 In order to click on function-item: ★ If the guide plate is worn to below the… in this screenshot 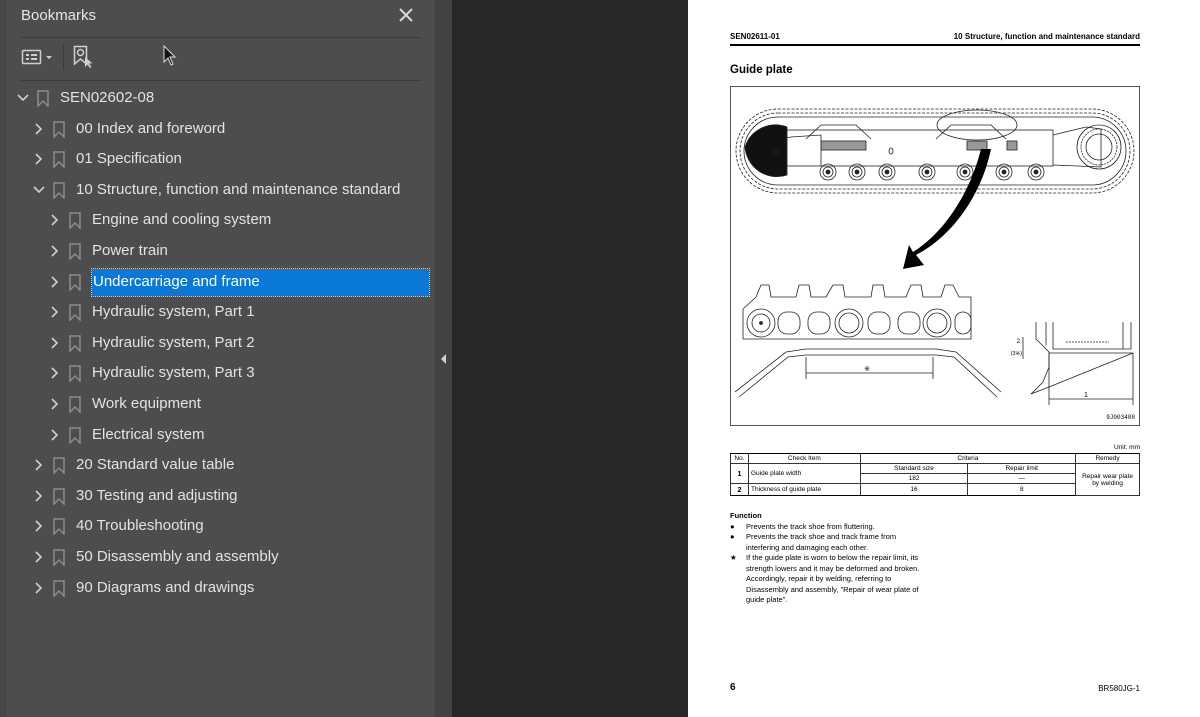, I will do `click(828, 579)`.